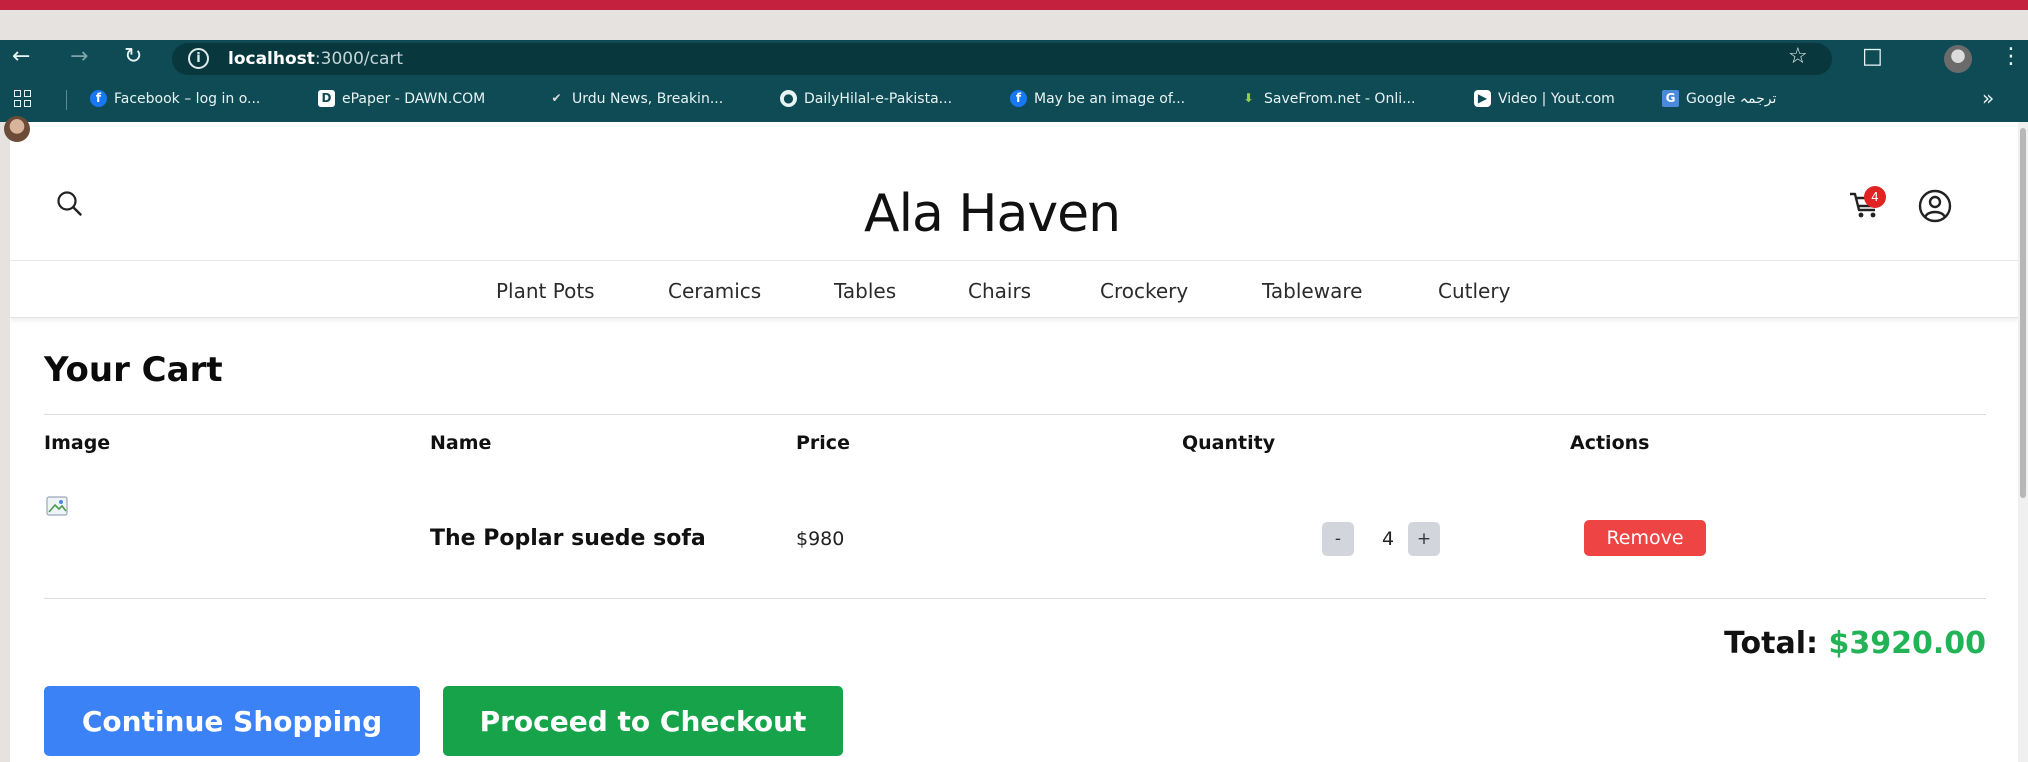  What do you see at coordinates (17, 129) in the screenshot?
I see `floating-avatar` at bounding box center [17, 129].